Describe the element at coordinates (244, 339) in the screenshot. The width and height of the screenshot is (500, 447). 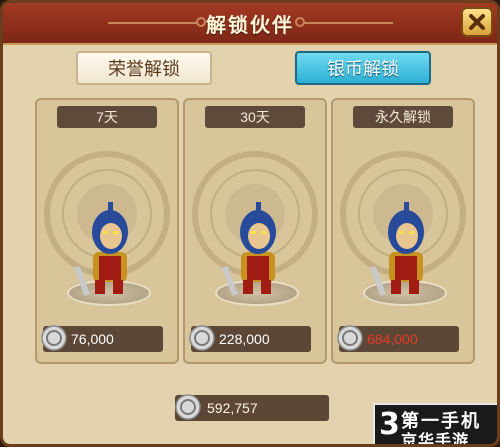
I see `price-value: 228,000` at that location.